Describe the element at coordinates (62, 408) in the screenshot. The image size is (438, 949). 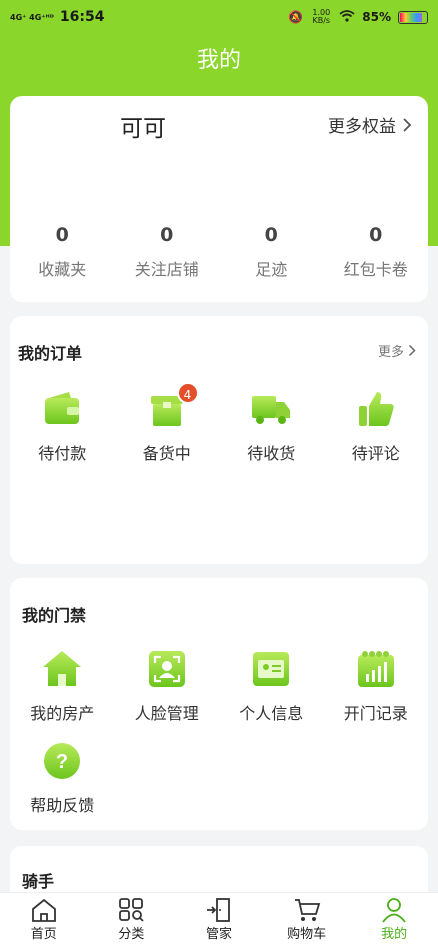
I see `wallet-icon` at that location.